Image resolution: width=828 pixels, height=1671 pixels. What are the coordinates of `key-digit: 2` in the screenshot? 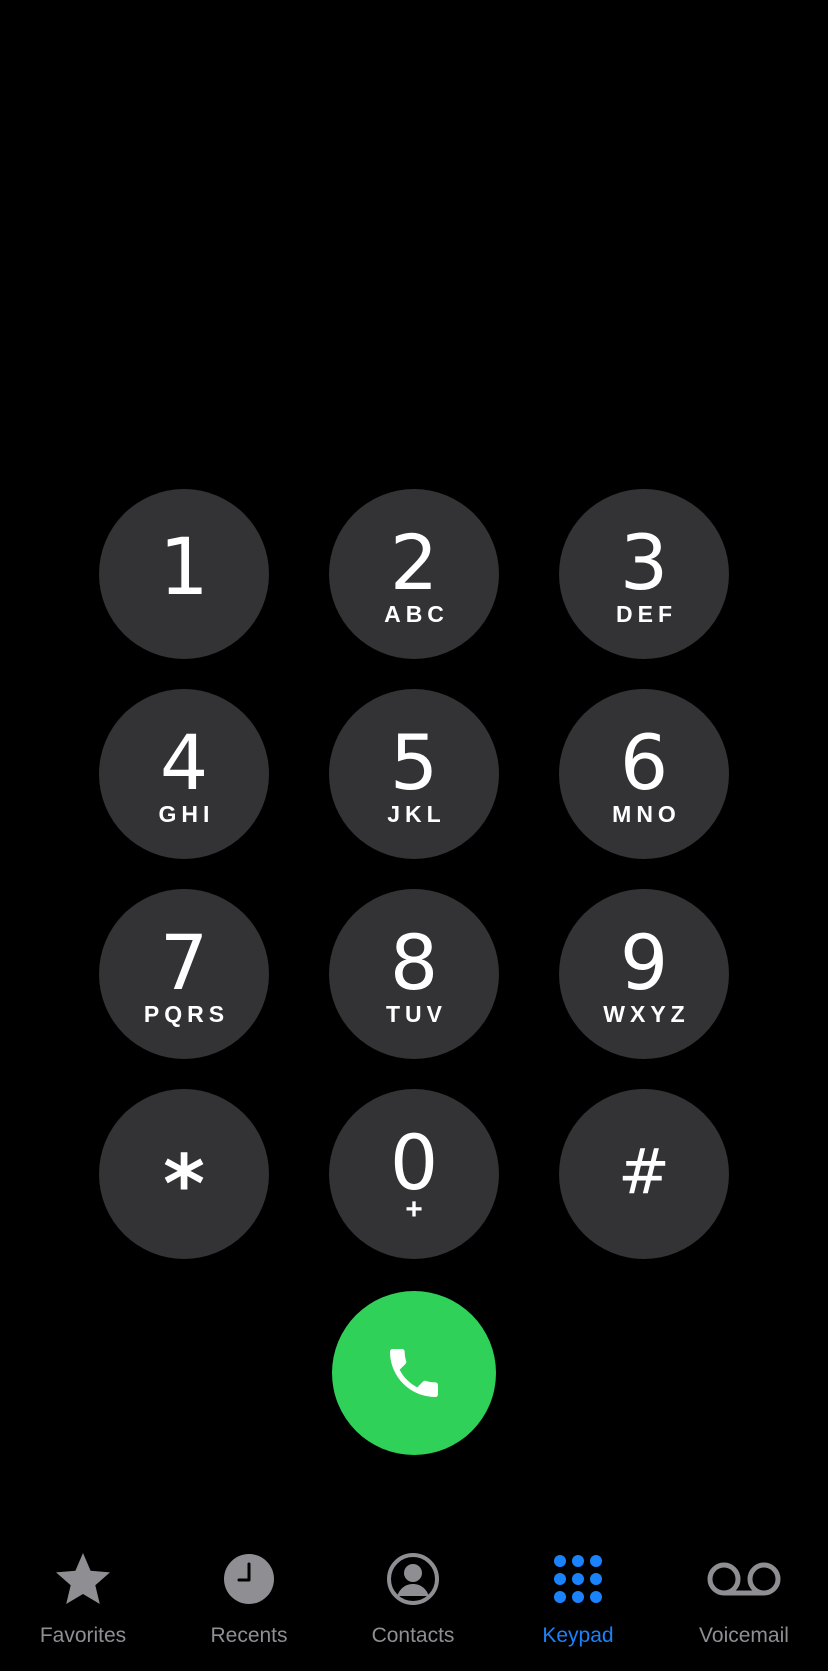 It's located at (414, 562).